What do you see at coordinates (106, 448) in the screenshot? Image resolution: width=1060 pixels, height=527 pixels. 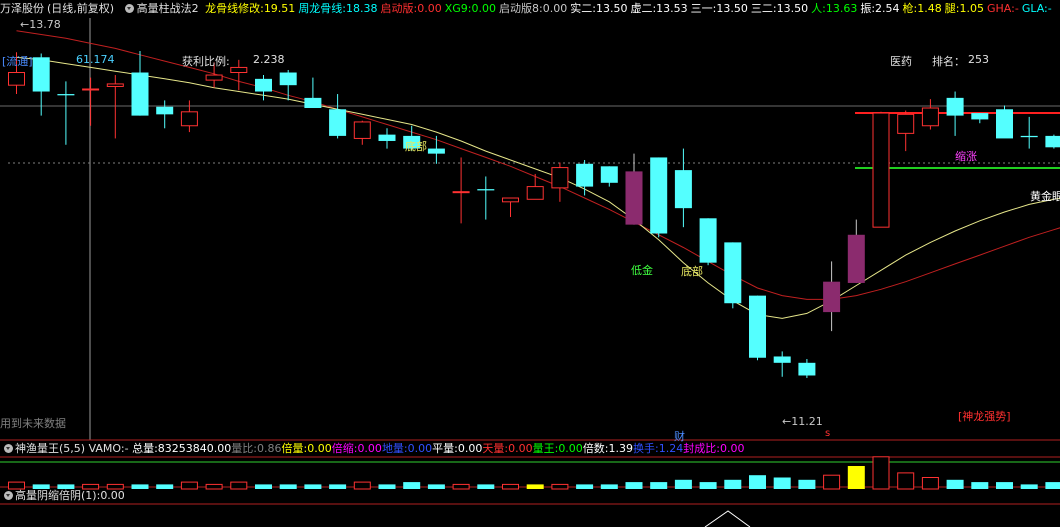 I see `vamo-label: VAMO:` at bounding box center [106, 448].